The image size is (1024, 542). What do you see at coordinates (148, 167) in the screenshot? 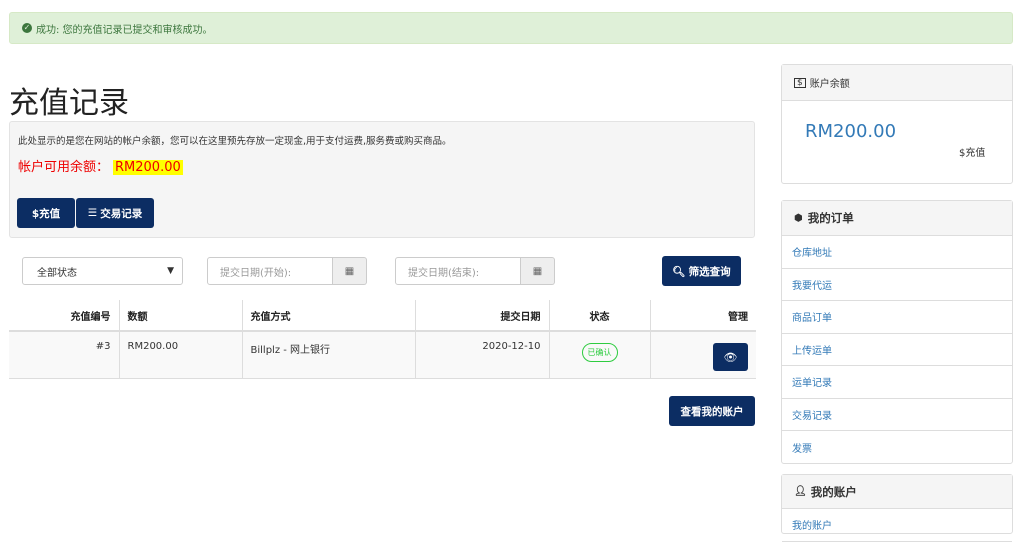
I see `balance-amount: RM200.00` at bounding box center [148, 167].